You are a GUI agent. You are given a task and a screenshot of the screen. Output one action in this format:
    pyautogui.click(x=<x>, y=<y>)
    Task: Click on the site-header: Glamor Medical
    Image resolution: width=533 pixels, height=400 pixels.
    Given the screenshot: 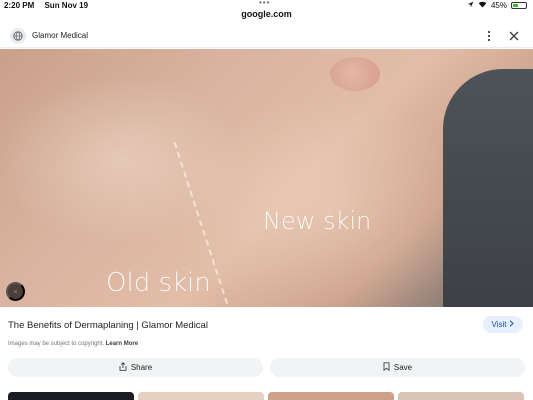 What is the action you would take?
    pyautogui.click(x=266, y=36)
    